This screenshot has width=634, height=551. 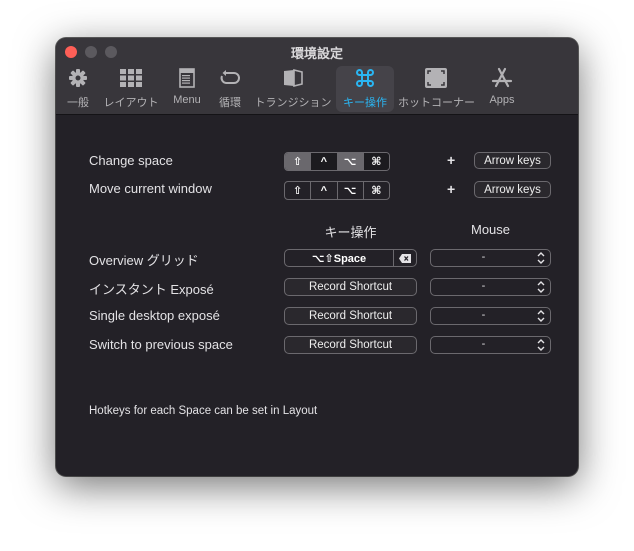 I want to click on change-space-modifiers: ⇧ ^ ⌥ ⌘, so click(x=337, y=161).